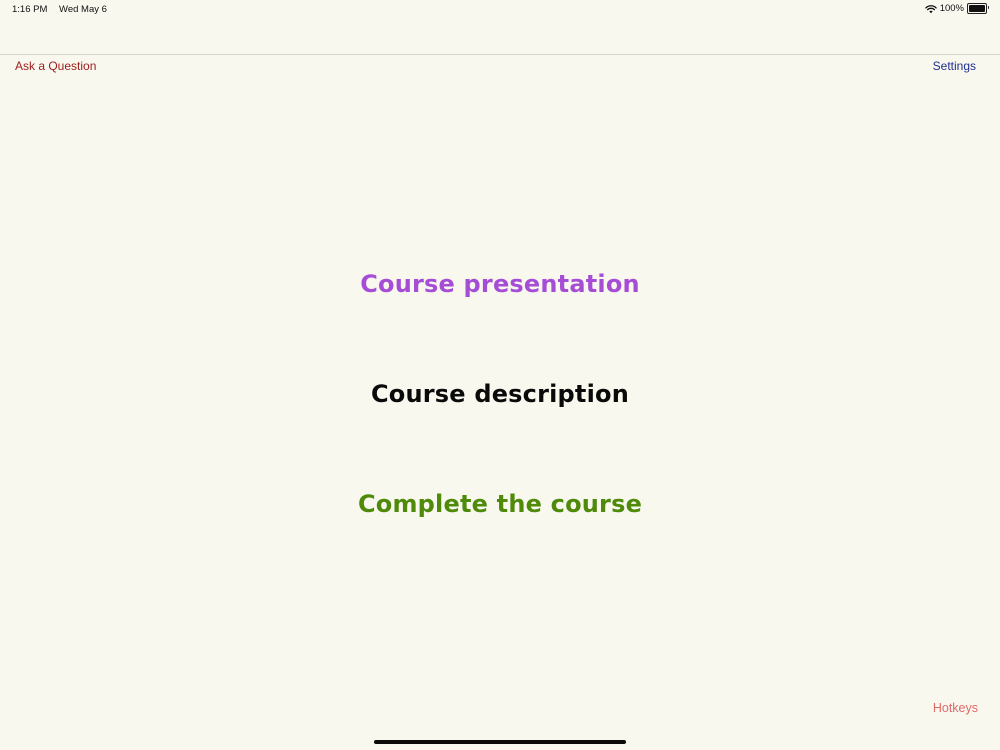  I want to click on battery-fill, so click(977, 8).